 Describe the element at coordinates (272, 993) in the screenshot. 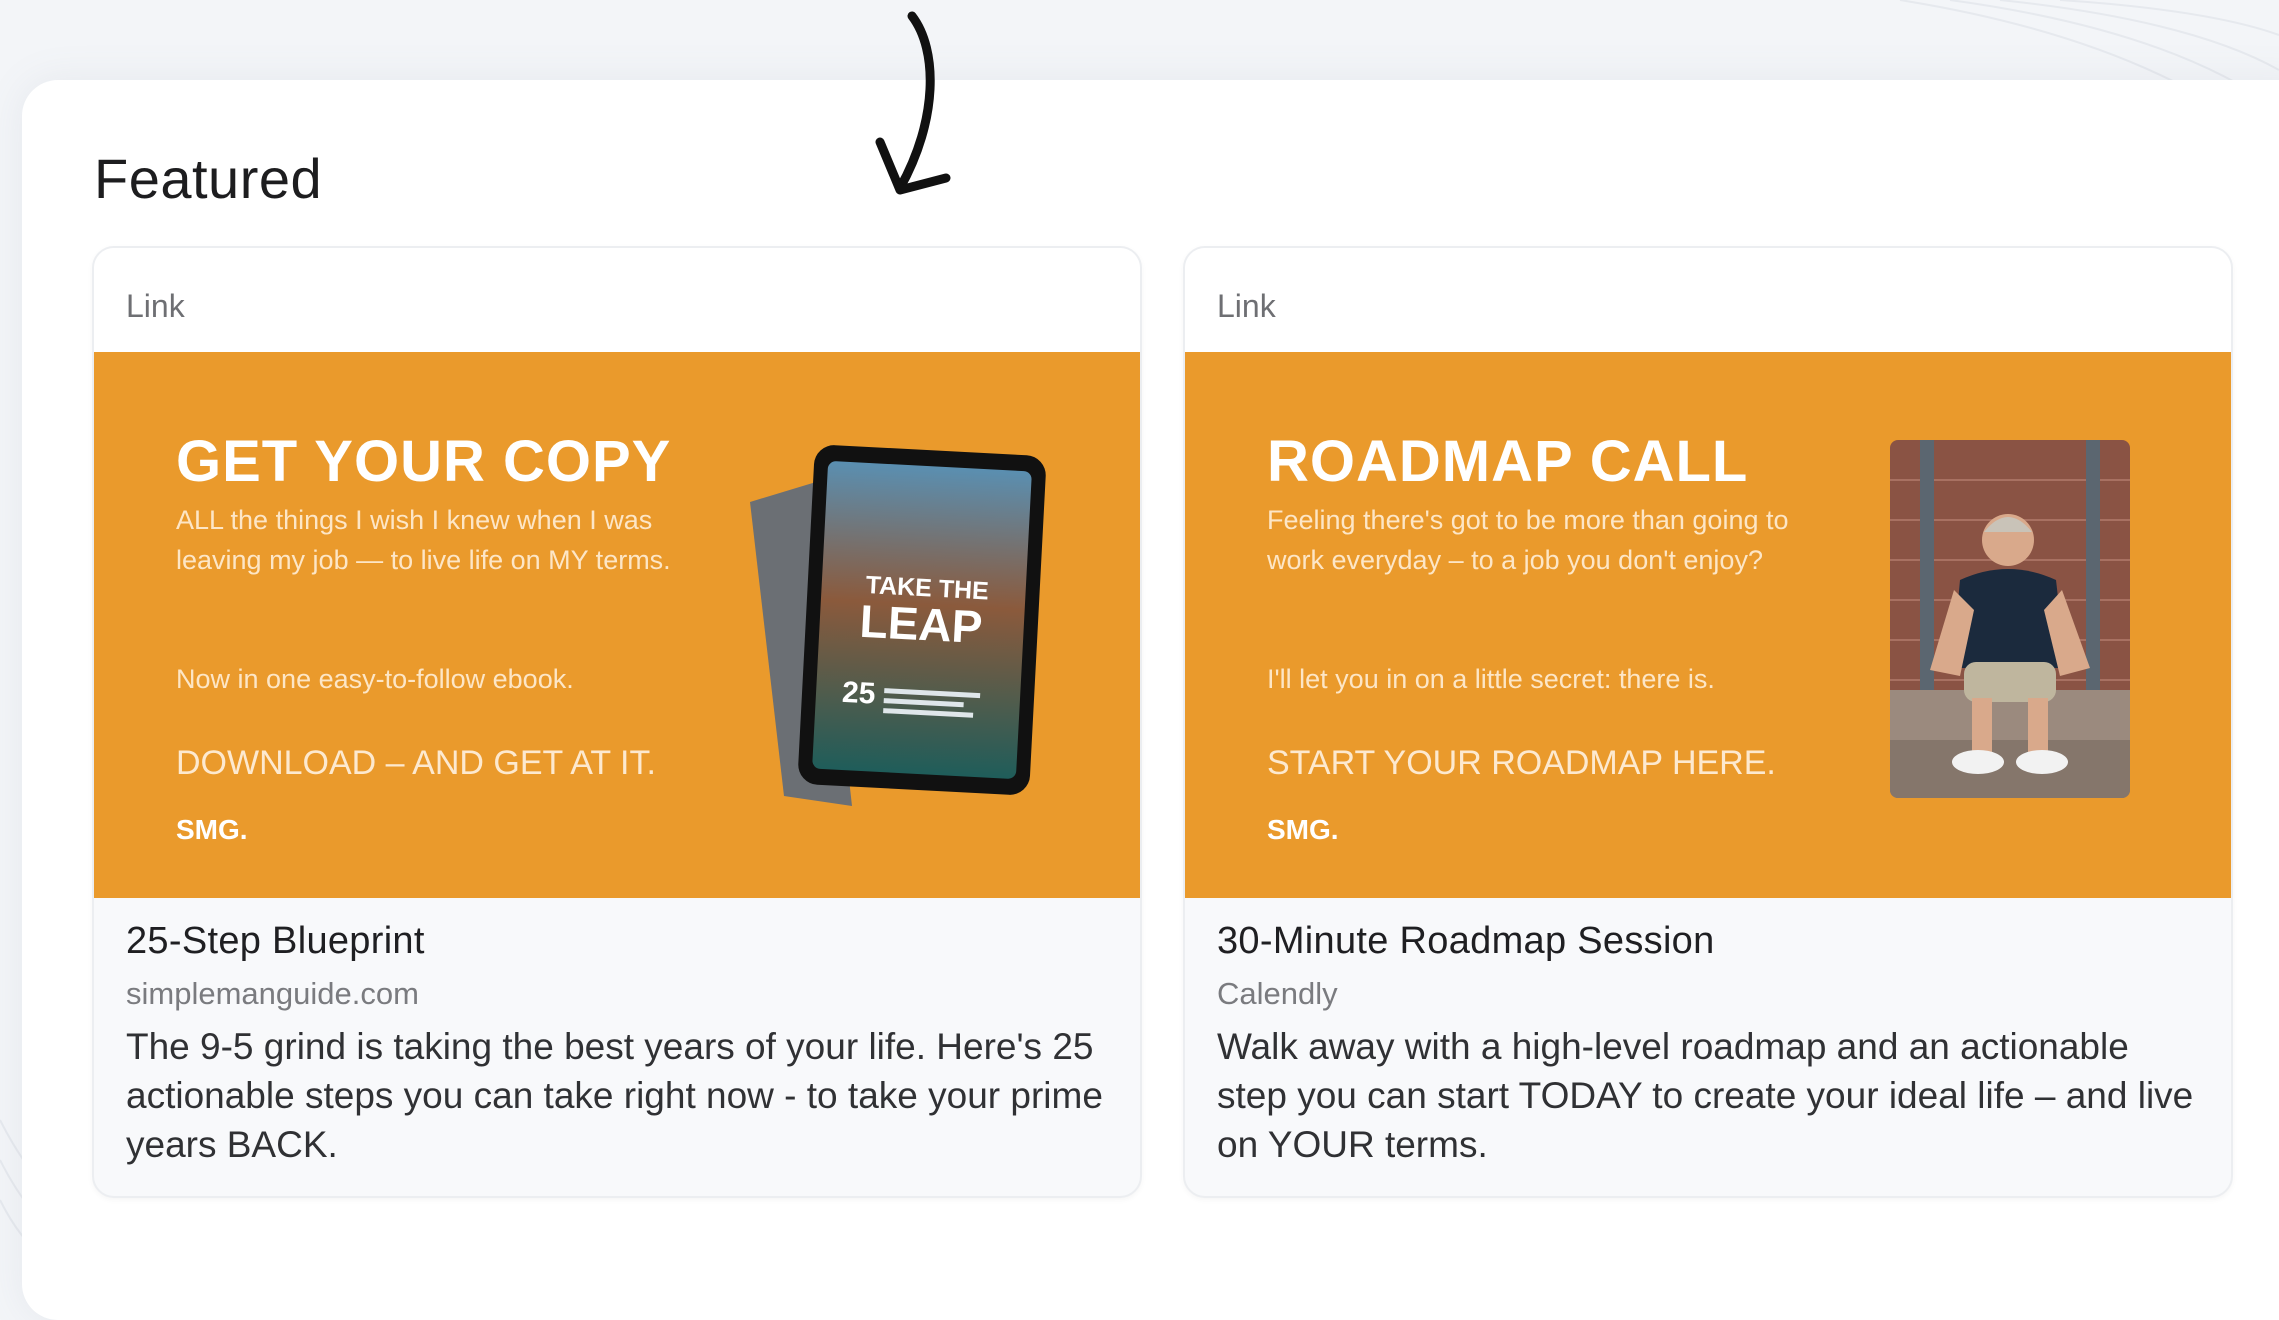

I see `card-domain: simplemanguide.com` at that location.